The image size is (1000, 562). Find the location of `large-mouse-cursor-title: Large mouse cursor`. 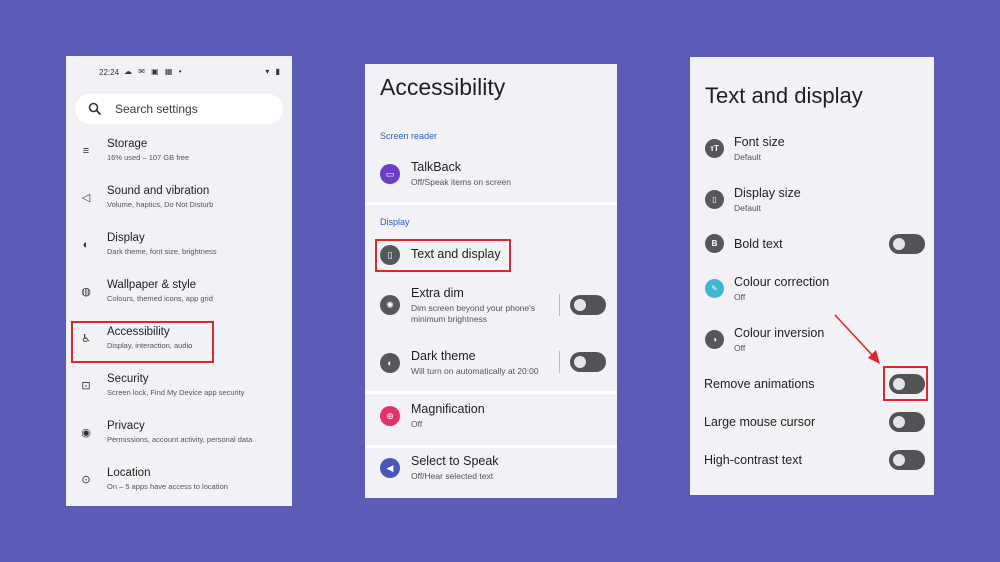

large-mouse-cursor-title: Large mouse cursor is located at coordinates (760, 422).